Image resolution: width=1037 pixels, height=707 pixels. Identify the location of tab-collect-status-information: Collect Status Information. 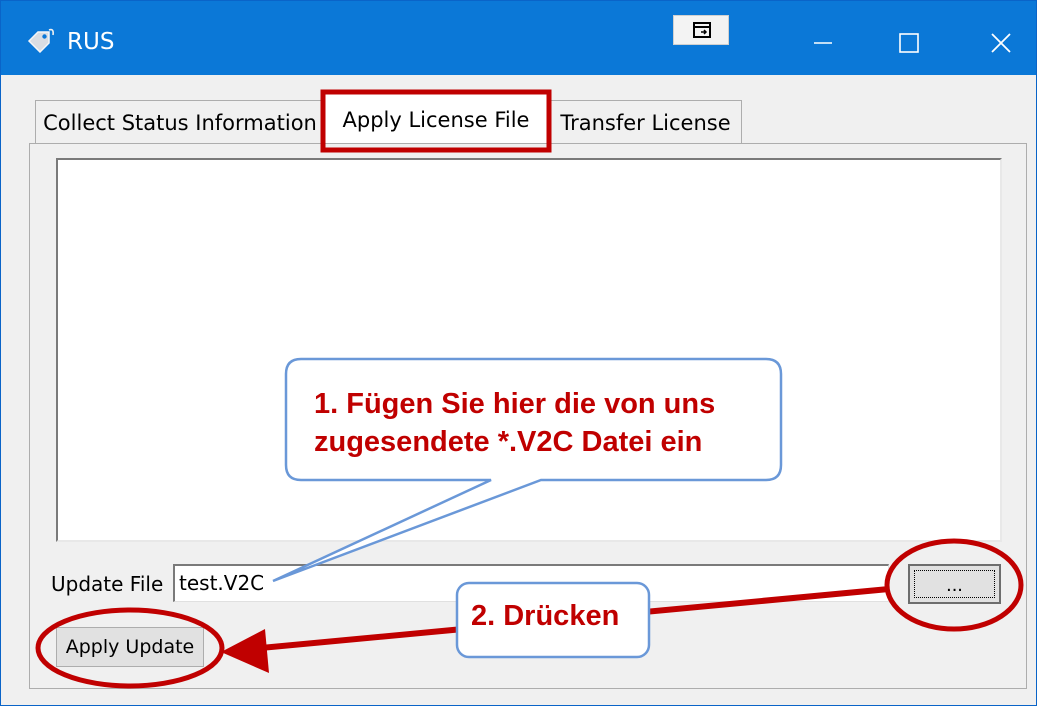
(180, 122).